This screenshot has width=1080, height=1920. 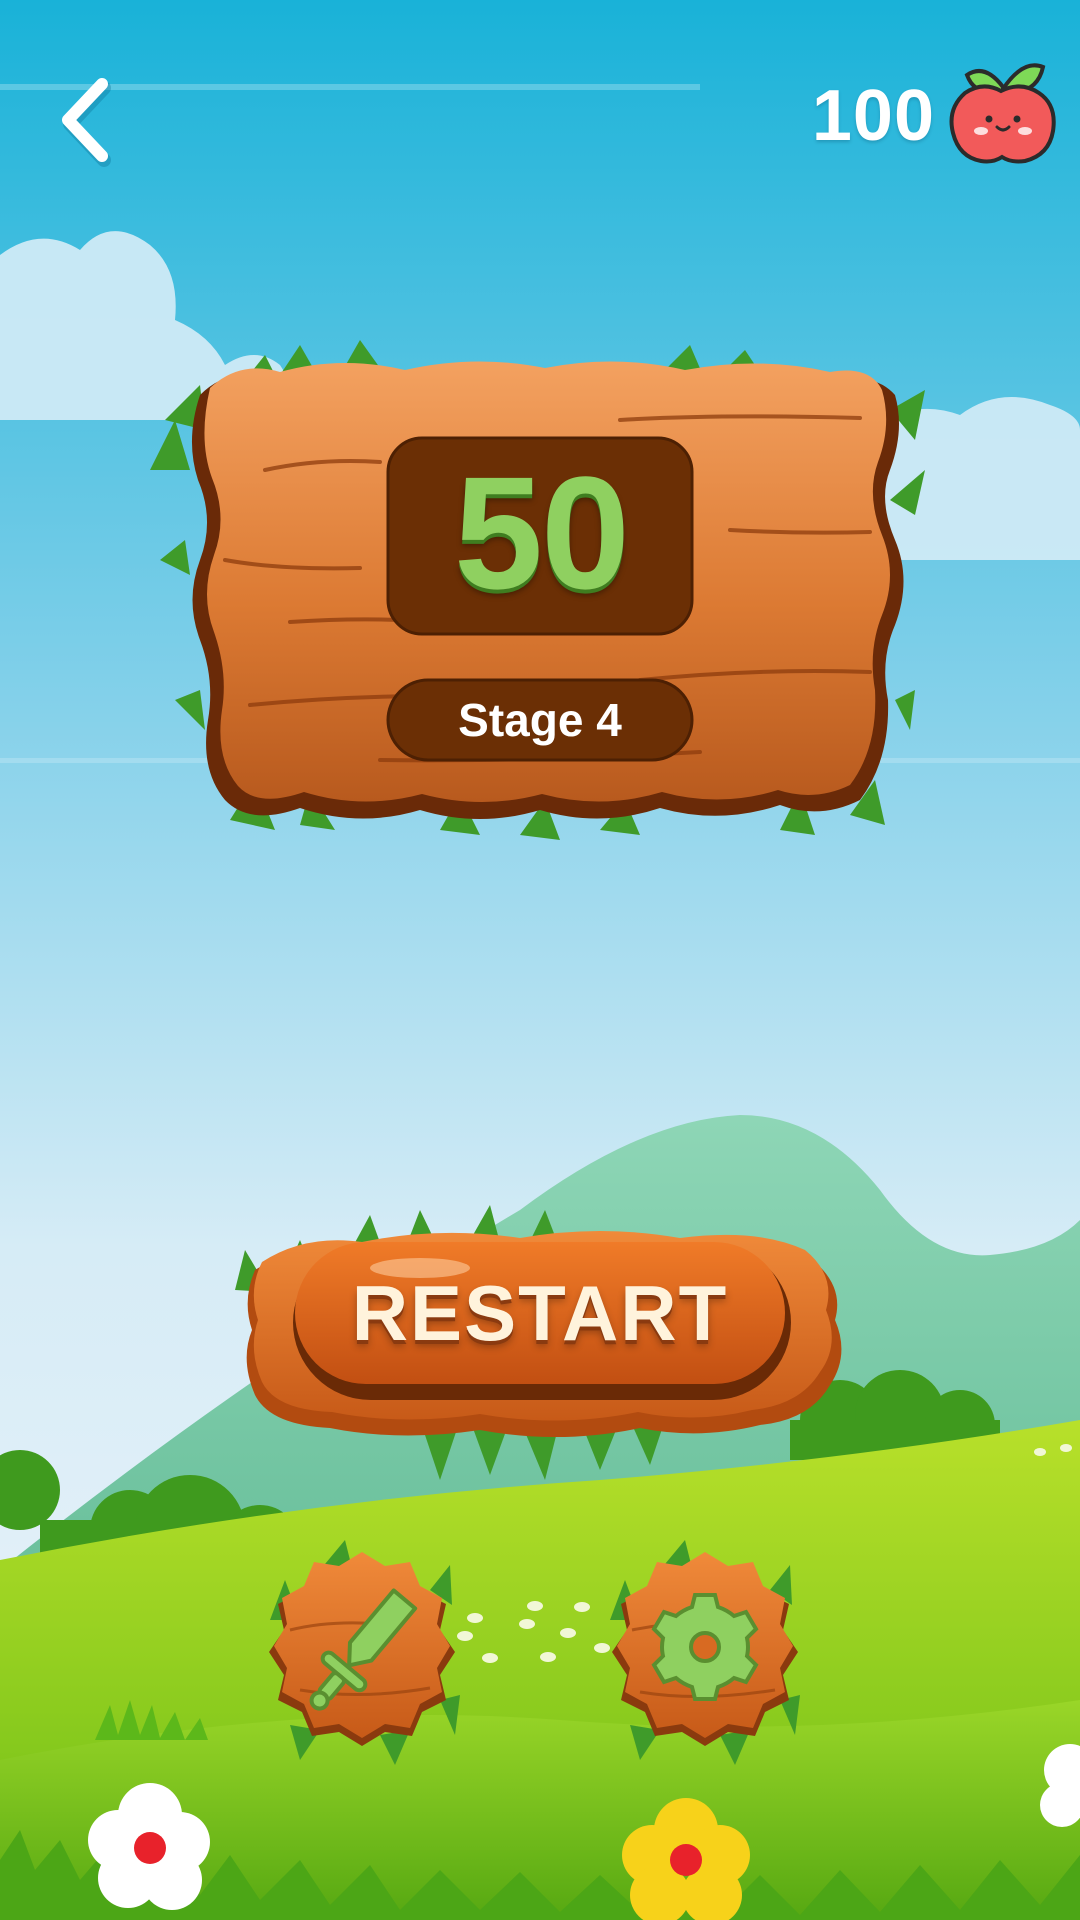 I want to click on score-value: 50, so click(x=542, y=532).